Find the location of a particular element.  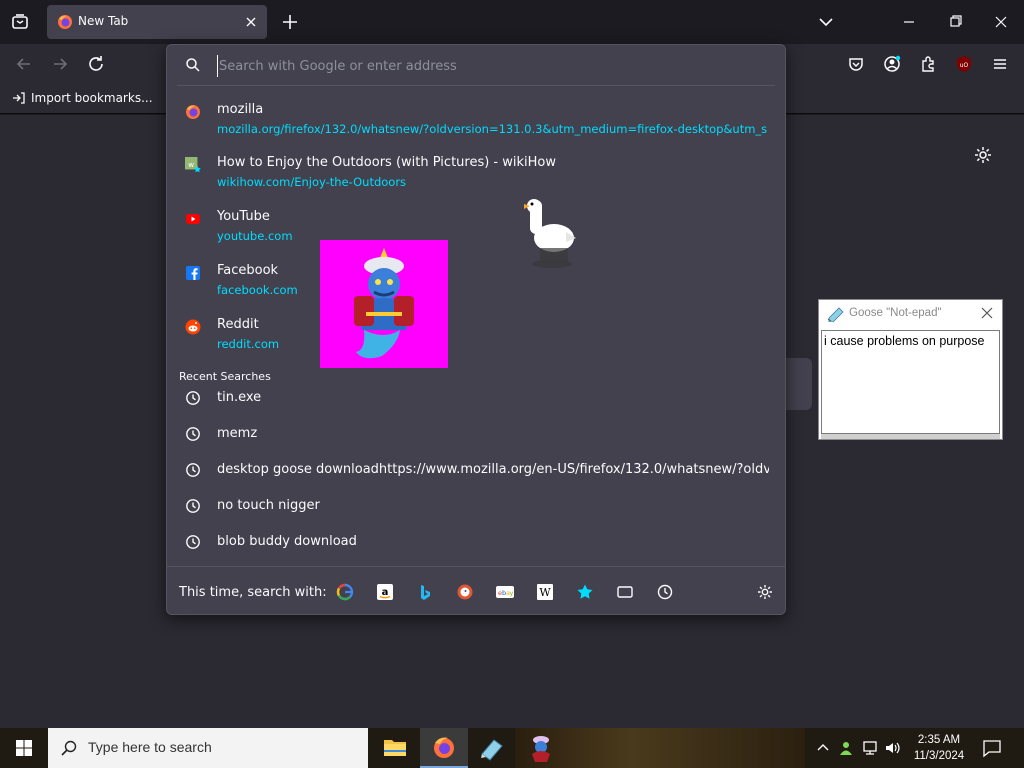

taskbar-genie-app is located at coordinates (541, 748).